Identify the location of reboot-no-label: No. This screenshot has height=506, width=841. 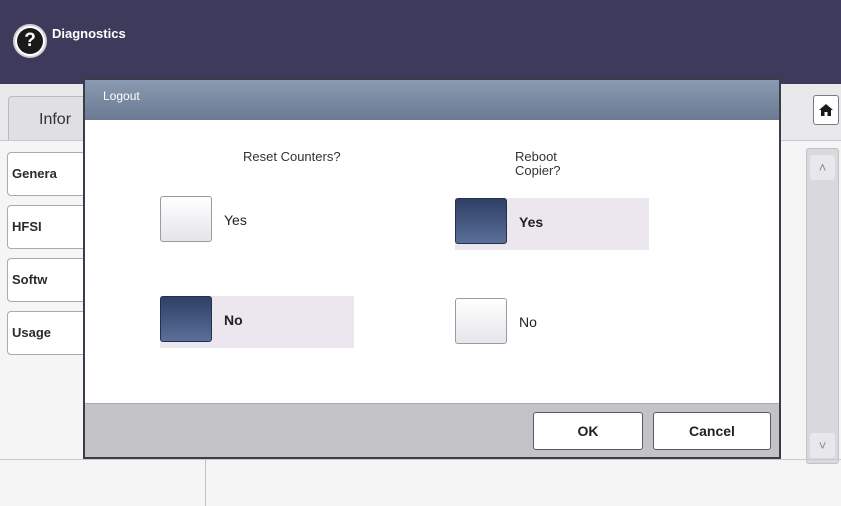
(528, 322).